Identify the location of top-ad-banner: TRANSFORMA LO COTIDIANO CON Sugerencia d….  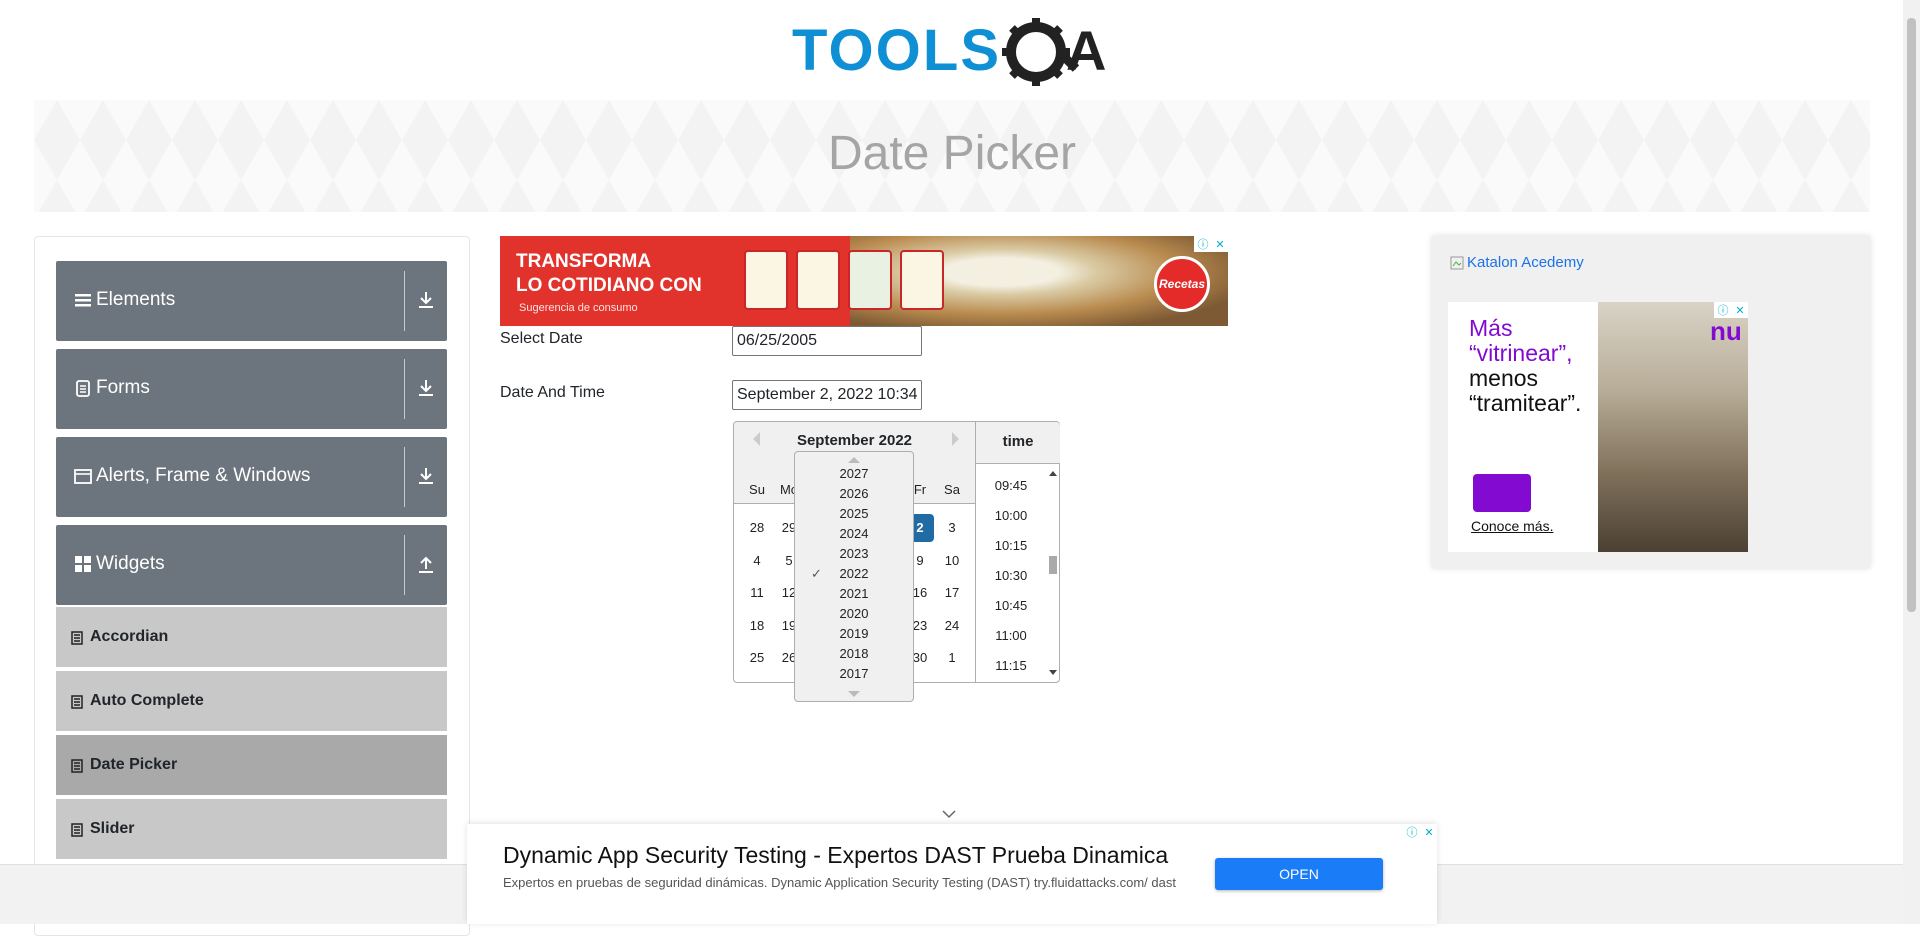
(864, 281).